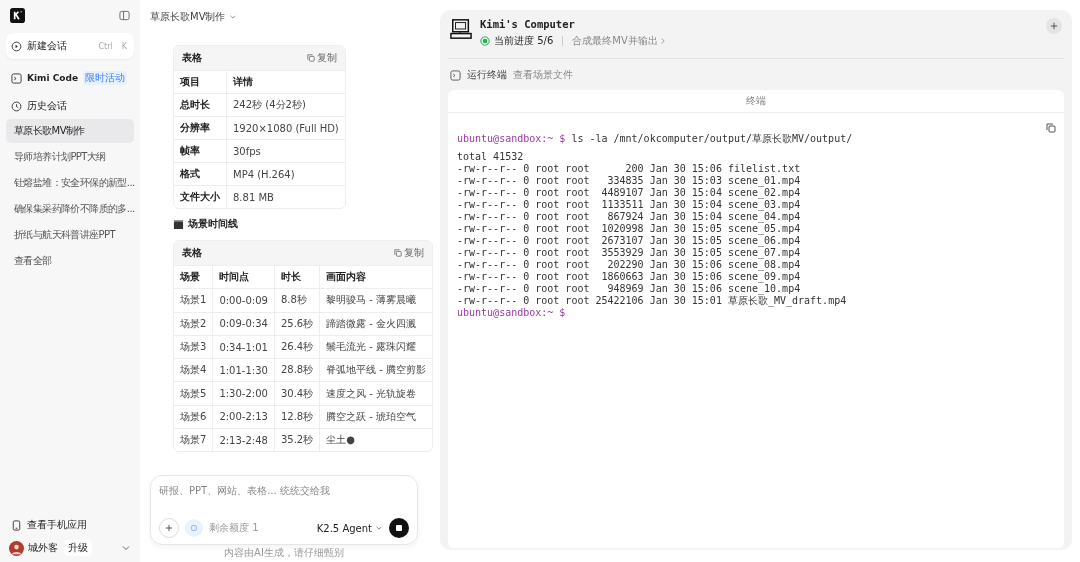  What do you see at coordinates (194, 528) in the screenshot?
I see `quota-button` at bounding box center [194, 528].